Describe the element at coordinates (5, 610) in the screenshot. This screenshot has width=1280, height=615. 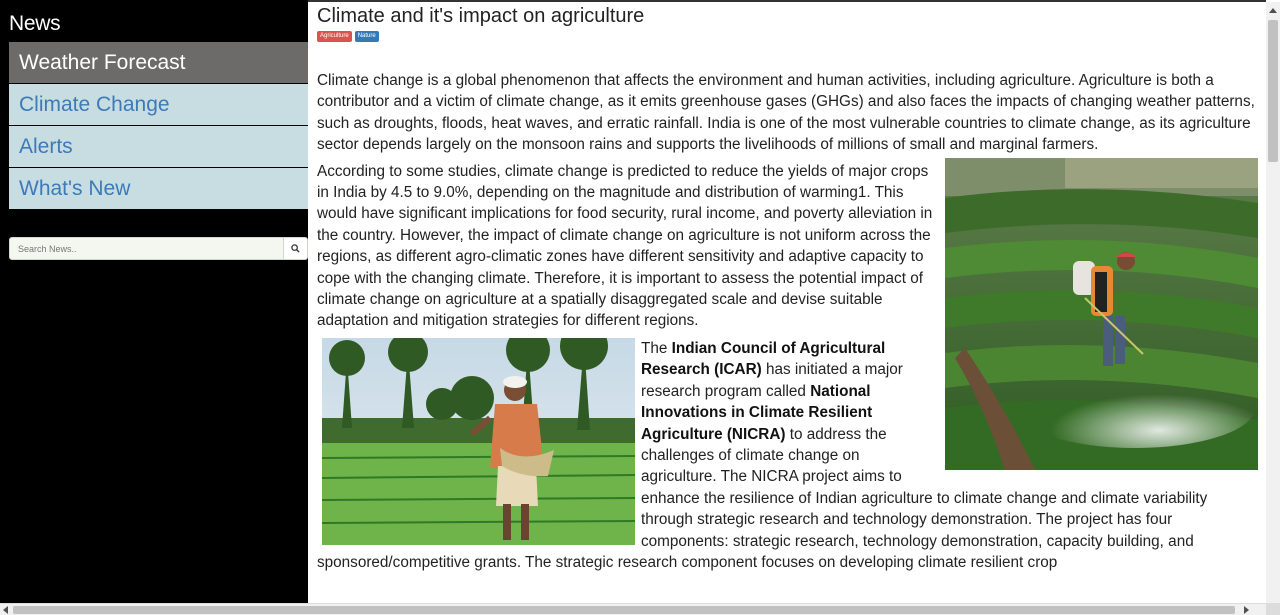
I see `scroll-left-icon` at that location.